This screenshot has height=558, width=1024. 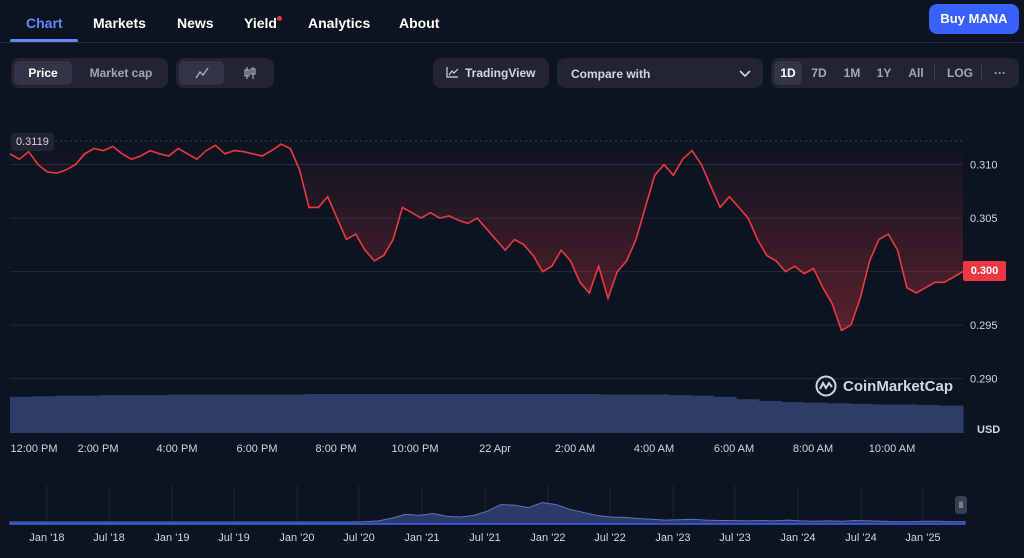 What do you see at coordinates (296, 538) in the screenshot?
I see `overview-tick-label: Jan '20` at bounding box center [296, 538].